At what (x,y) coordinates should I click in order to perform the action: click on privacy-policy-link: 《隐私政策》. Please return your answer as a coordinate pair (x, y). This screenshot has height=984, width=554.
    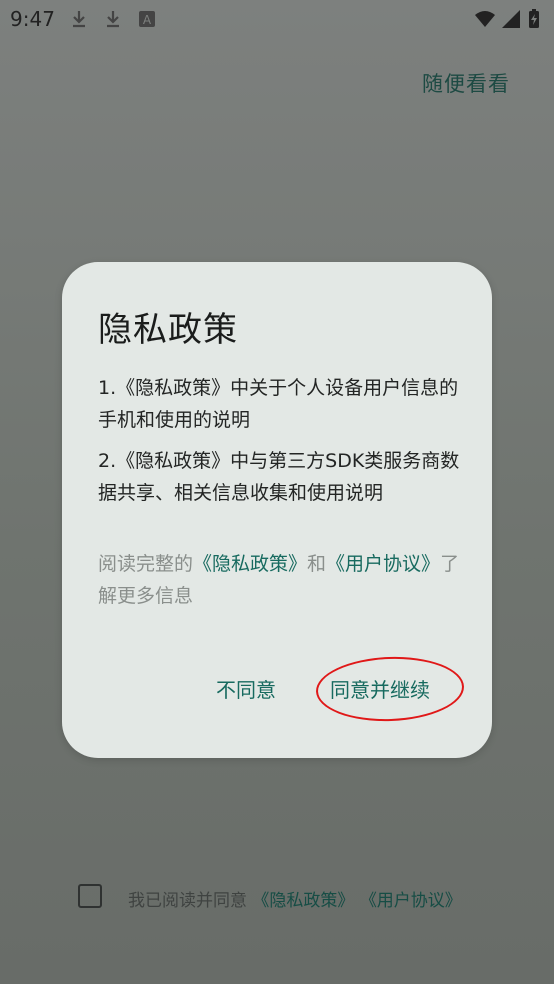
    Looking at the image, I should click on (250, 564).